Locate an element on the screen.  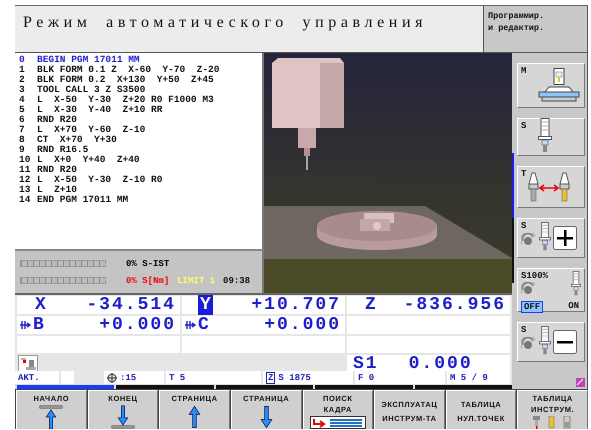
axis-label: Y is located at coordinates (205, 305).